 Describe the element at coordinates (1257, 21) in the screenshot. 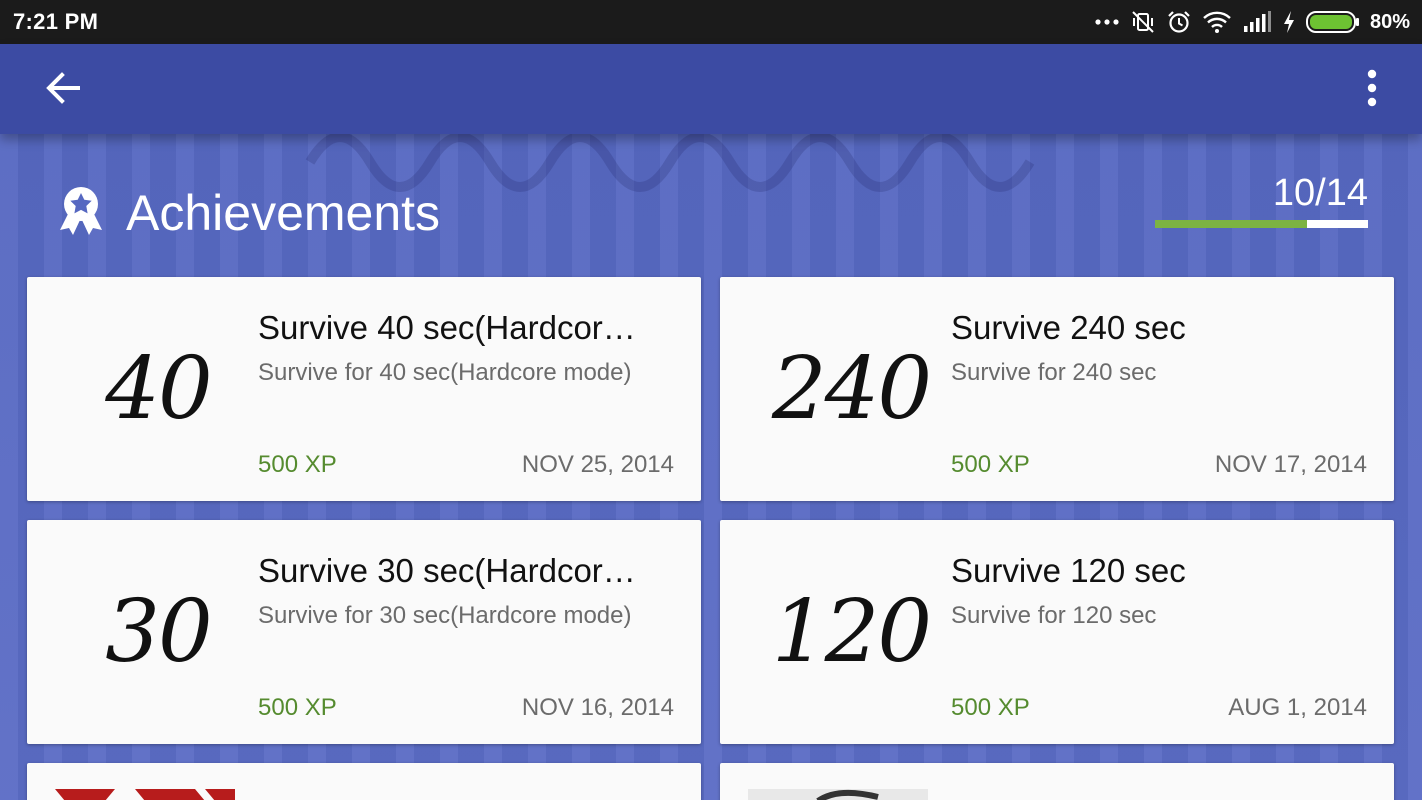

I see `signal-icon` at that location.